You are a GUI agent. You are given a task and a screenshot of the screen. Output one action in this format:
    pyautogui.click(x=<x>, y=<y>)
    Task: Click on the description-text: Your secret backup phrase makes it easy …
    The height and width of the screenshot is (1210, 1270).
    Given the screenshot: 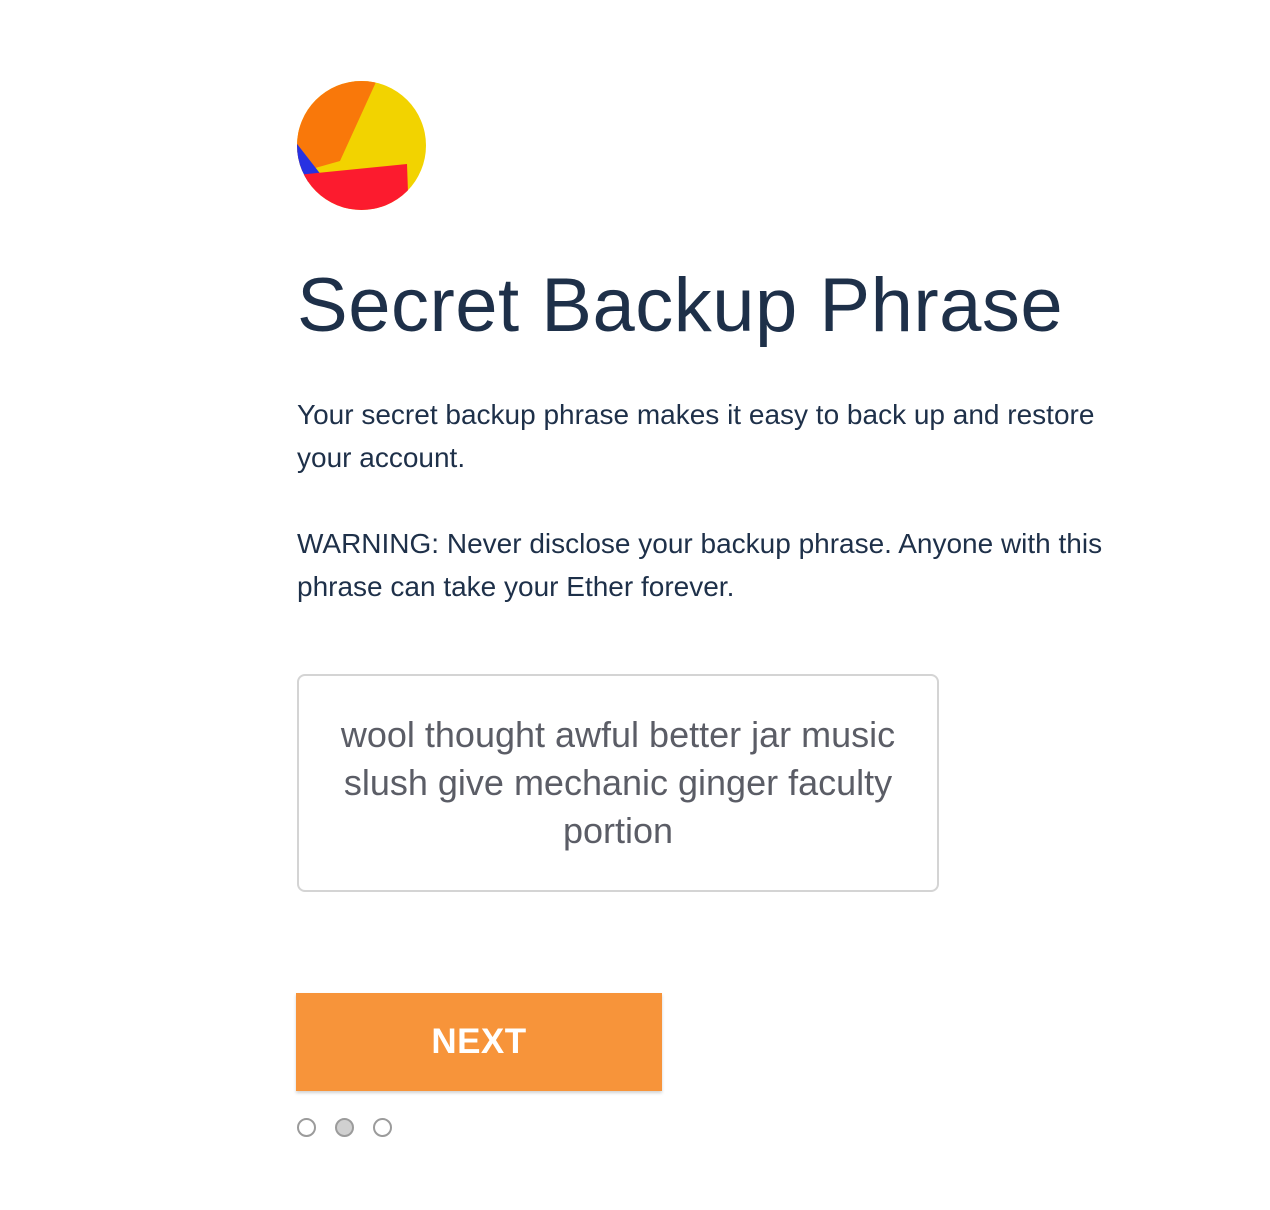 What is the action you would take?
    pyautogui.click(x=696, y=436)
    